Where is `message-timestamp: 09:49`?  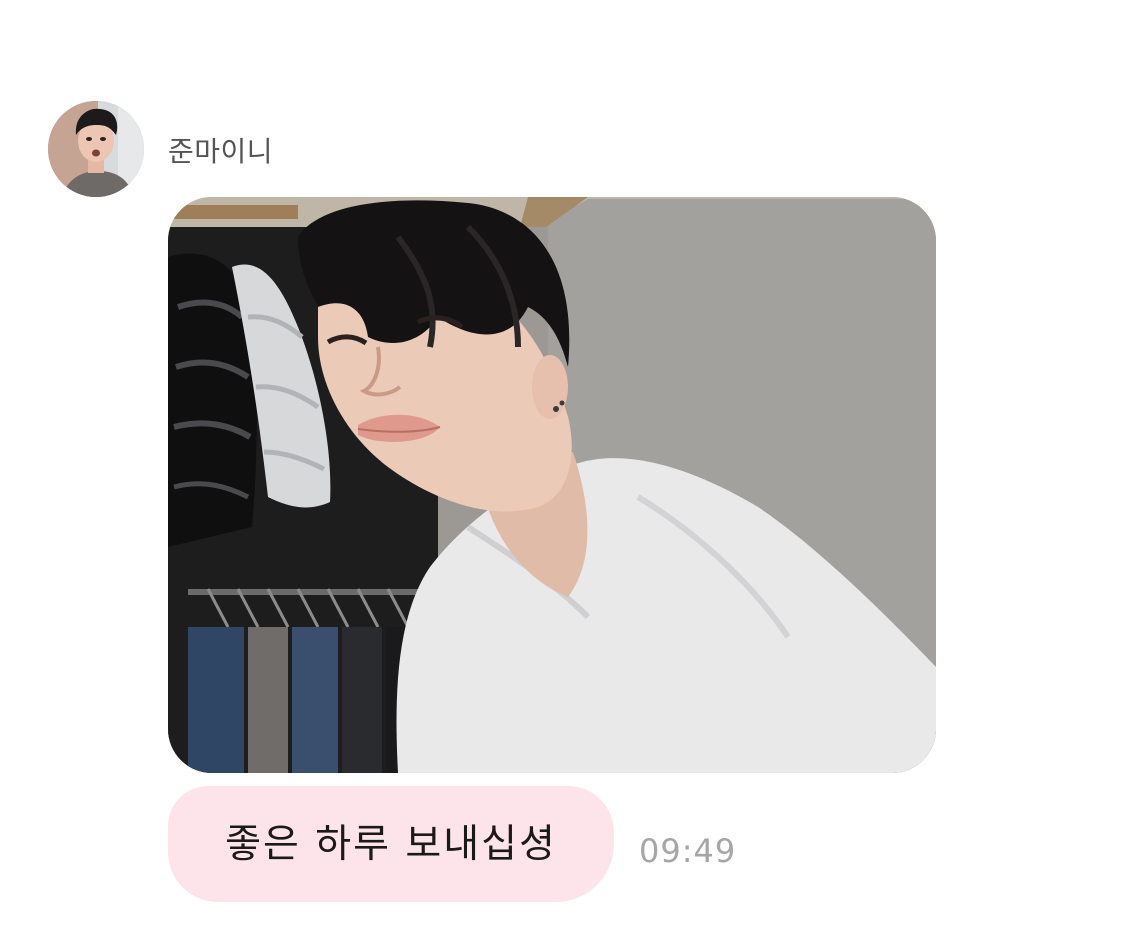
message-timestamp: 09:49 is located at coordinates (688, 851).